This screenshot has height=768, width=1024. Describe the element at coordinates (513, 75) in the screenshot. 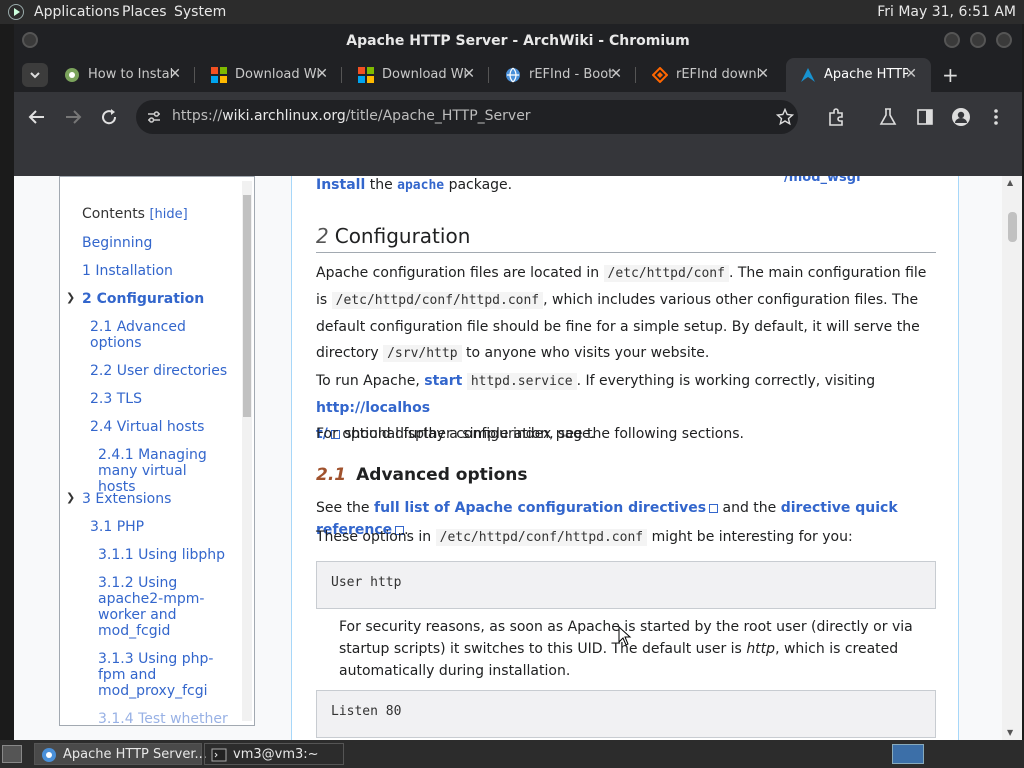

I see `globe-favicon-icon` at that location.